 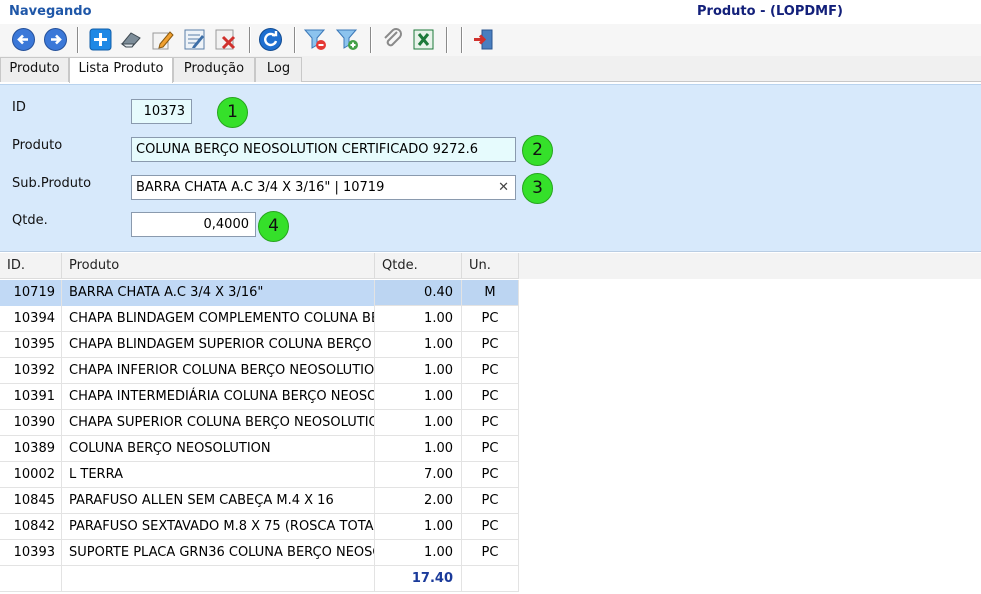 I want to click on table-row: 10389 COLUNA BERÇO NEOSOLUTION 1.00 PC, so click(x=259, y=449).